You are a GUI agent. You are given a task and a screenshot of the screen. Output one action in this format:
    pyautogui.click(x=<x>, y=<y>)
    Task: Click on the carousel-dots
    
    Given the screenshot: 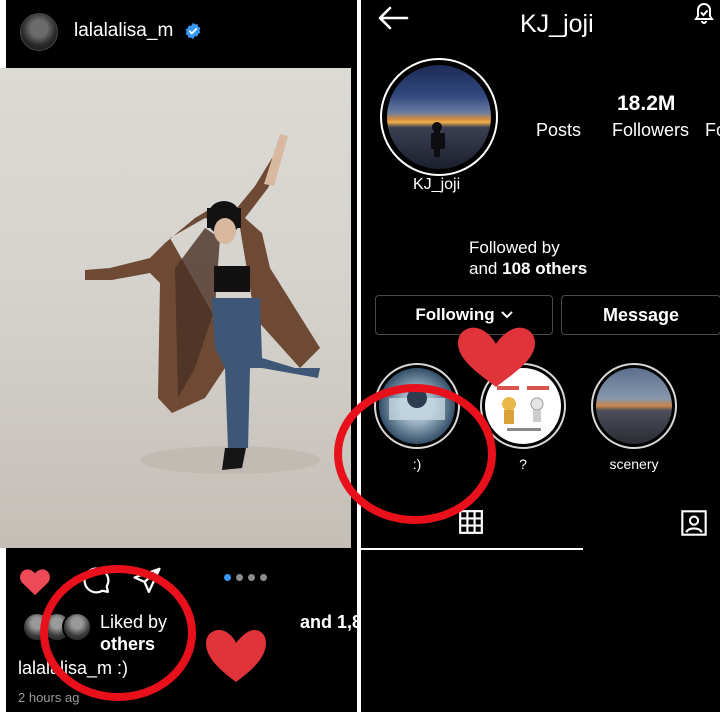 What is the action you would take?
    pyautogui.click(x=250, y=578)
    